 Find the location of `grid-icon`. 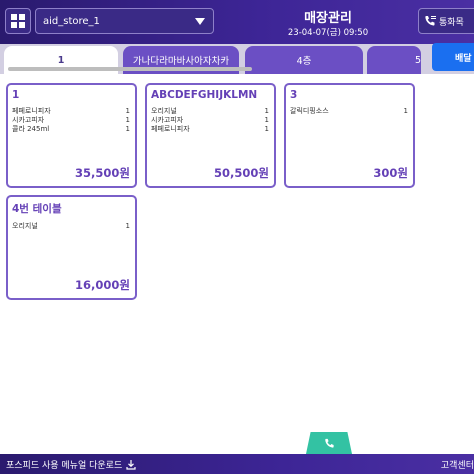

grid-icon is located at coordinates (18, 21).